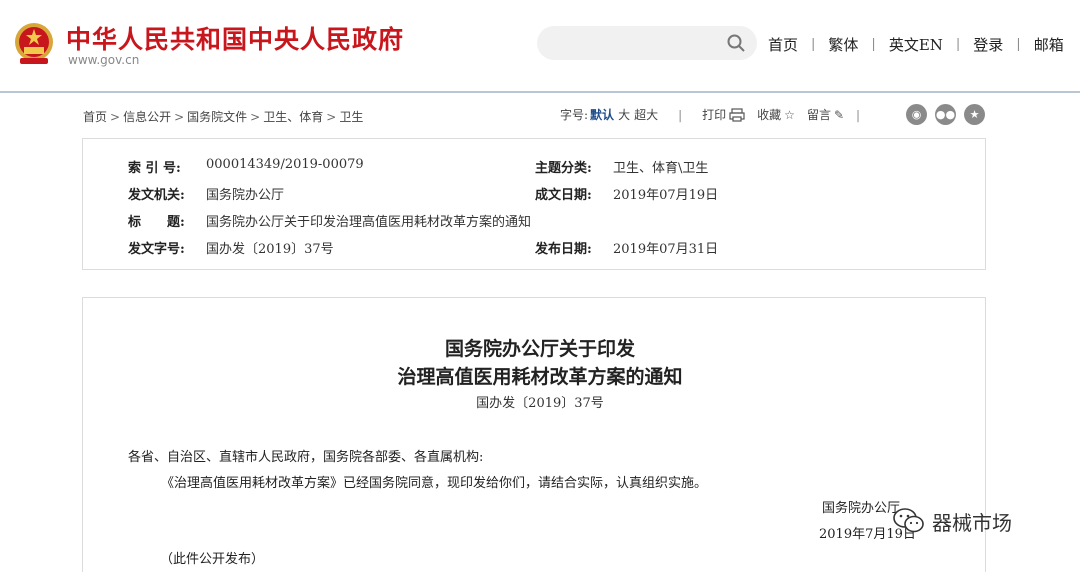 The width and height of the screenshot is (1080, 572). Describe the element at coordinates (540, 92) in the screenshot. I see `header-divider` at that location.